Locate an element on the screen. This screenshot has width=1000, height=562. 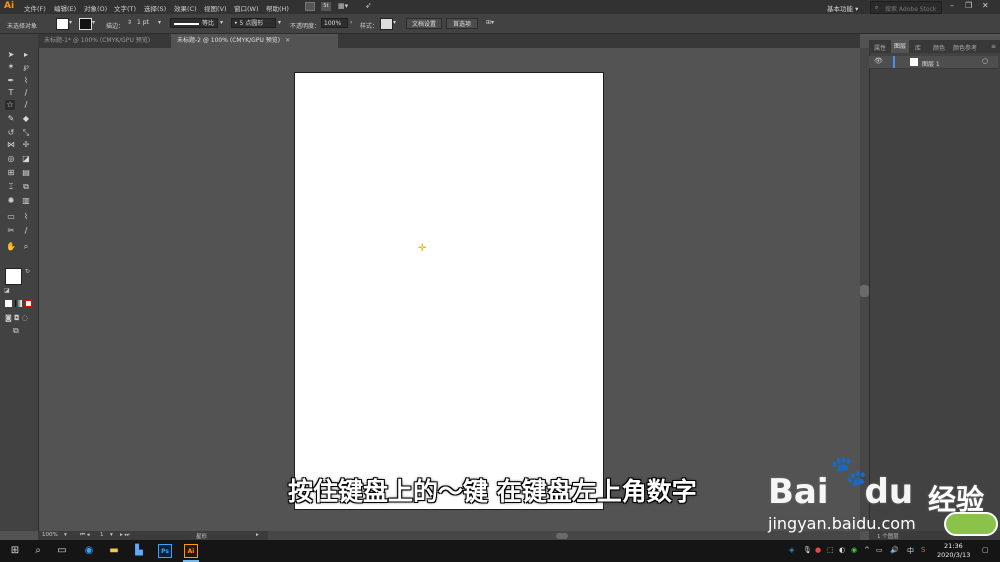
stroke-weight-field: 1 pt is located at coordinates (146, 23).